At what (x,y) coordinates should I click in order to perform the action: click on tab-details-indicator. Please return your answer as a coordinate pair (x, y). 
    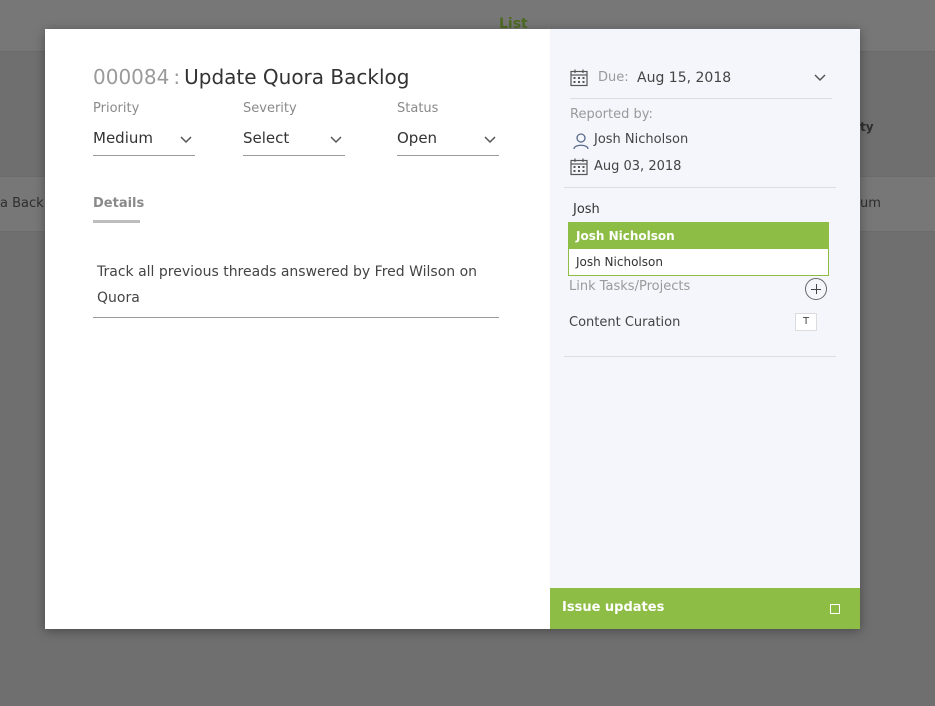
    Looking at the image, I should click on (116, 221).